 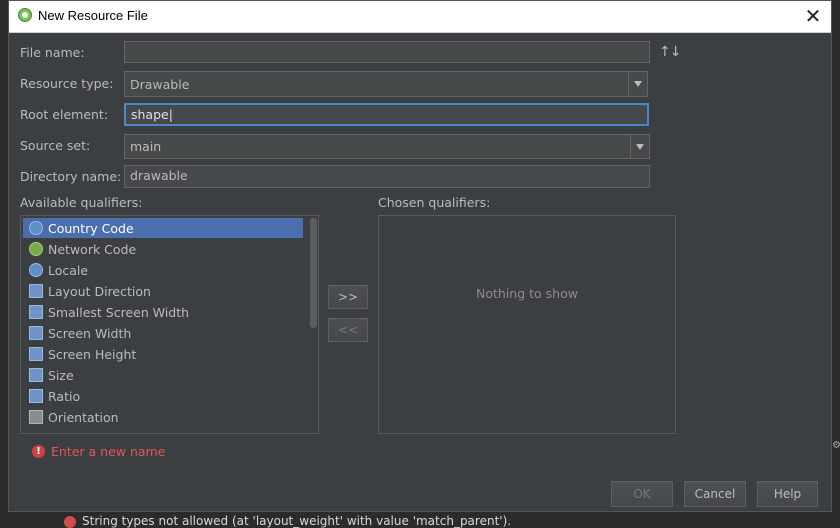 What do you see at coordinates (163, 249) in the screenshot?
I see `list-item-network-code: Network Code` at bounding box center [163, 249].